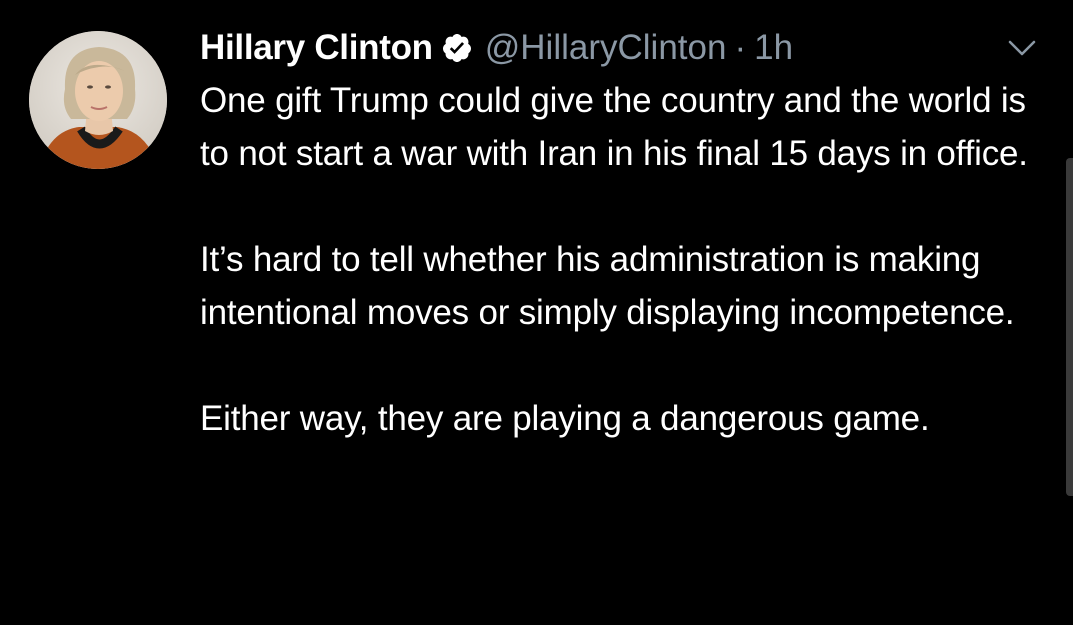 This screenshot has width=1073, height=625. What do you see at coordinates (316, 48) in the screenshot?
I see `display-name: Hillary Clinton` at bounding box center [316, 48].